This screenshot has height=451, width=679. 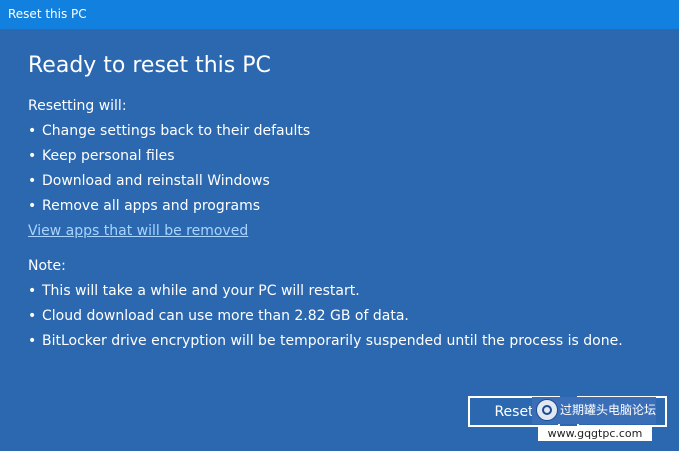 I want to click on resetting-item-text: Download and reinstall Windows, so click(x=156, y=181).